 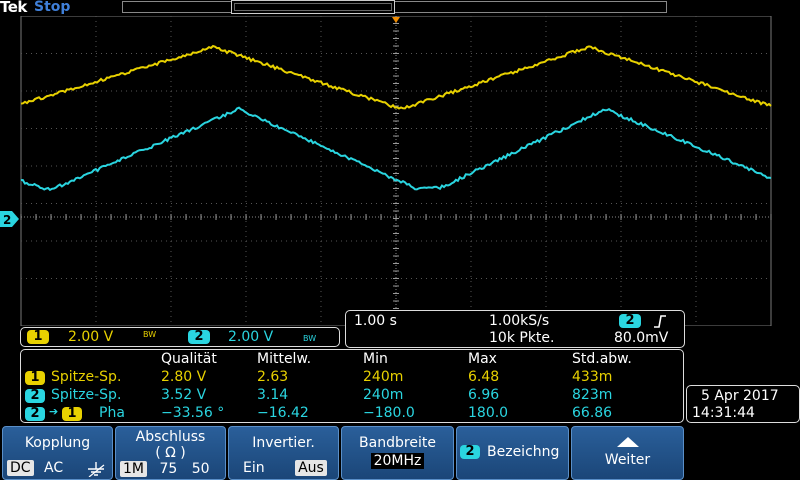 What do you see at coordinates (519, 321) in the screenshot?
I see `sample-rate: 1.00kS/s` at bounding box center [519, 321].